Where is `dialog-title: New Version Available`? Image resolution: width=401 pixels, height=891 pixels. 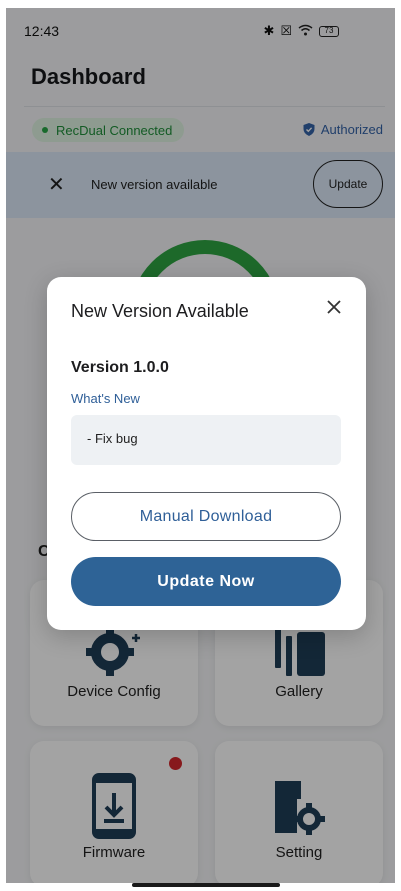 dialog-title: New Version Available is located at coordinates (160, 311).